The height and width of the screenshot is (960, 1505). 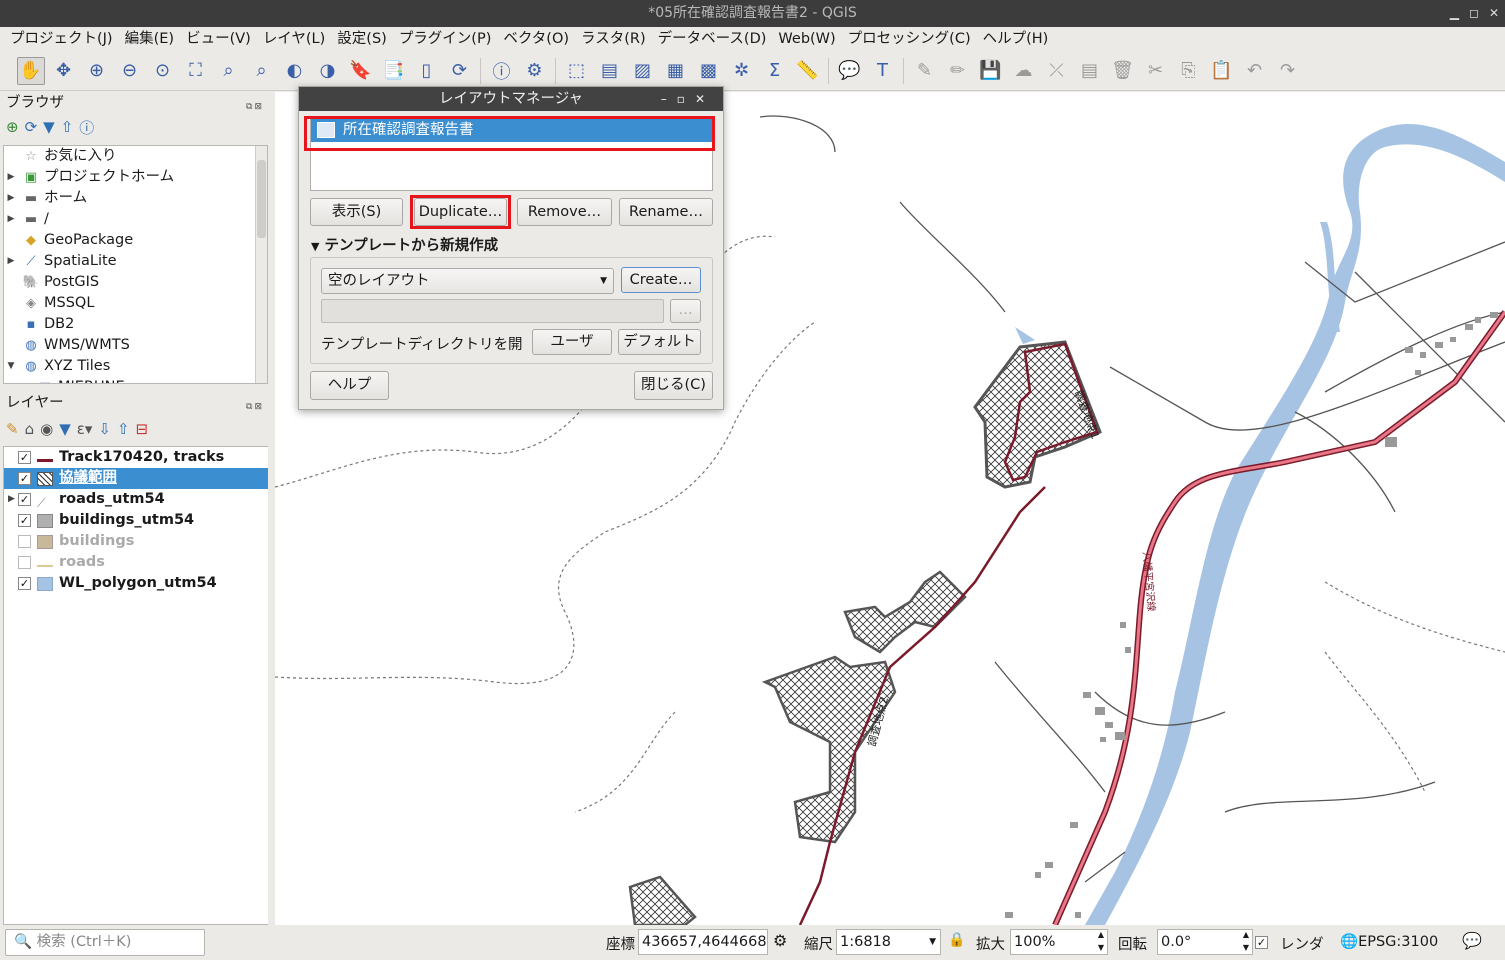 What do you see at coordinates (467, 281) in the screenshot?
I see `template-select: 空のレイアウト ▼` at bounding box center [467, 281].